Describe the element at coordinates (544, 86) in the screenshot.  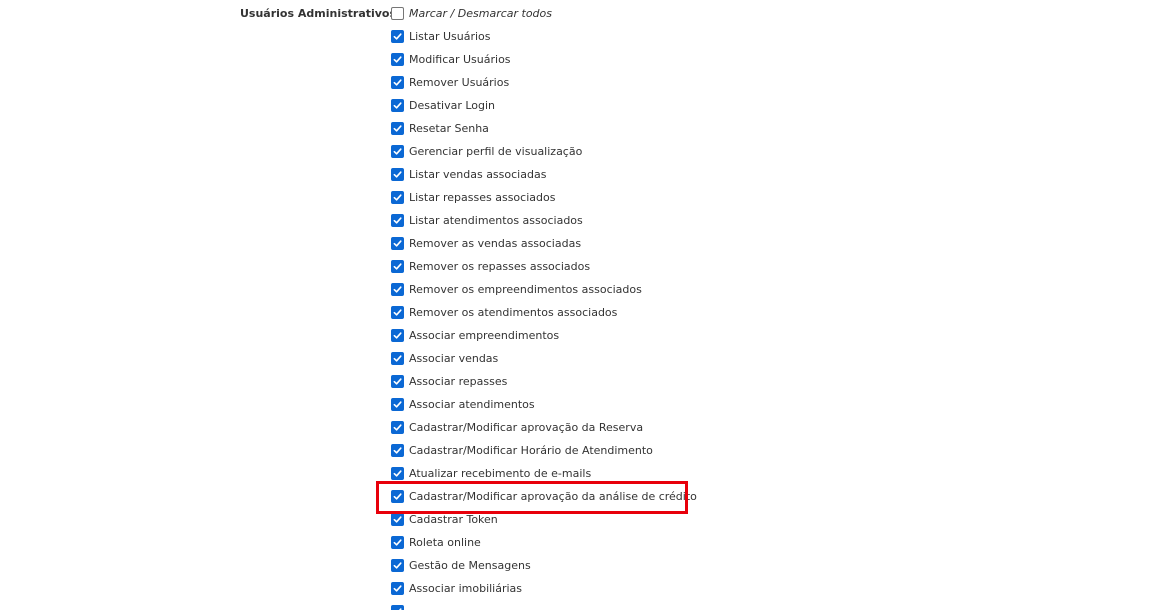
I see `permission-row: Remover Usuários` at that location.